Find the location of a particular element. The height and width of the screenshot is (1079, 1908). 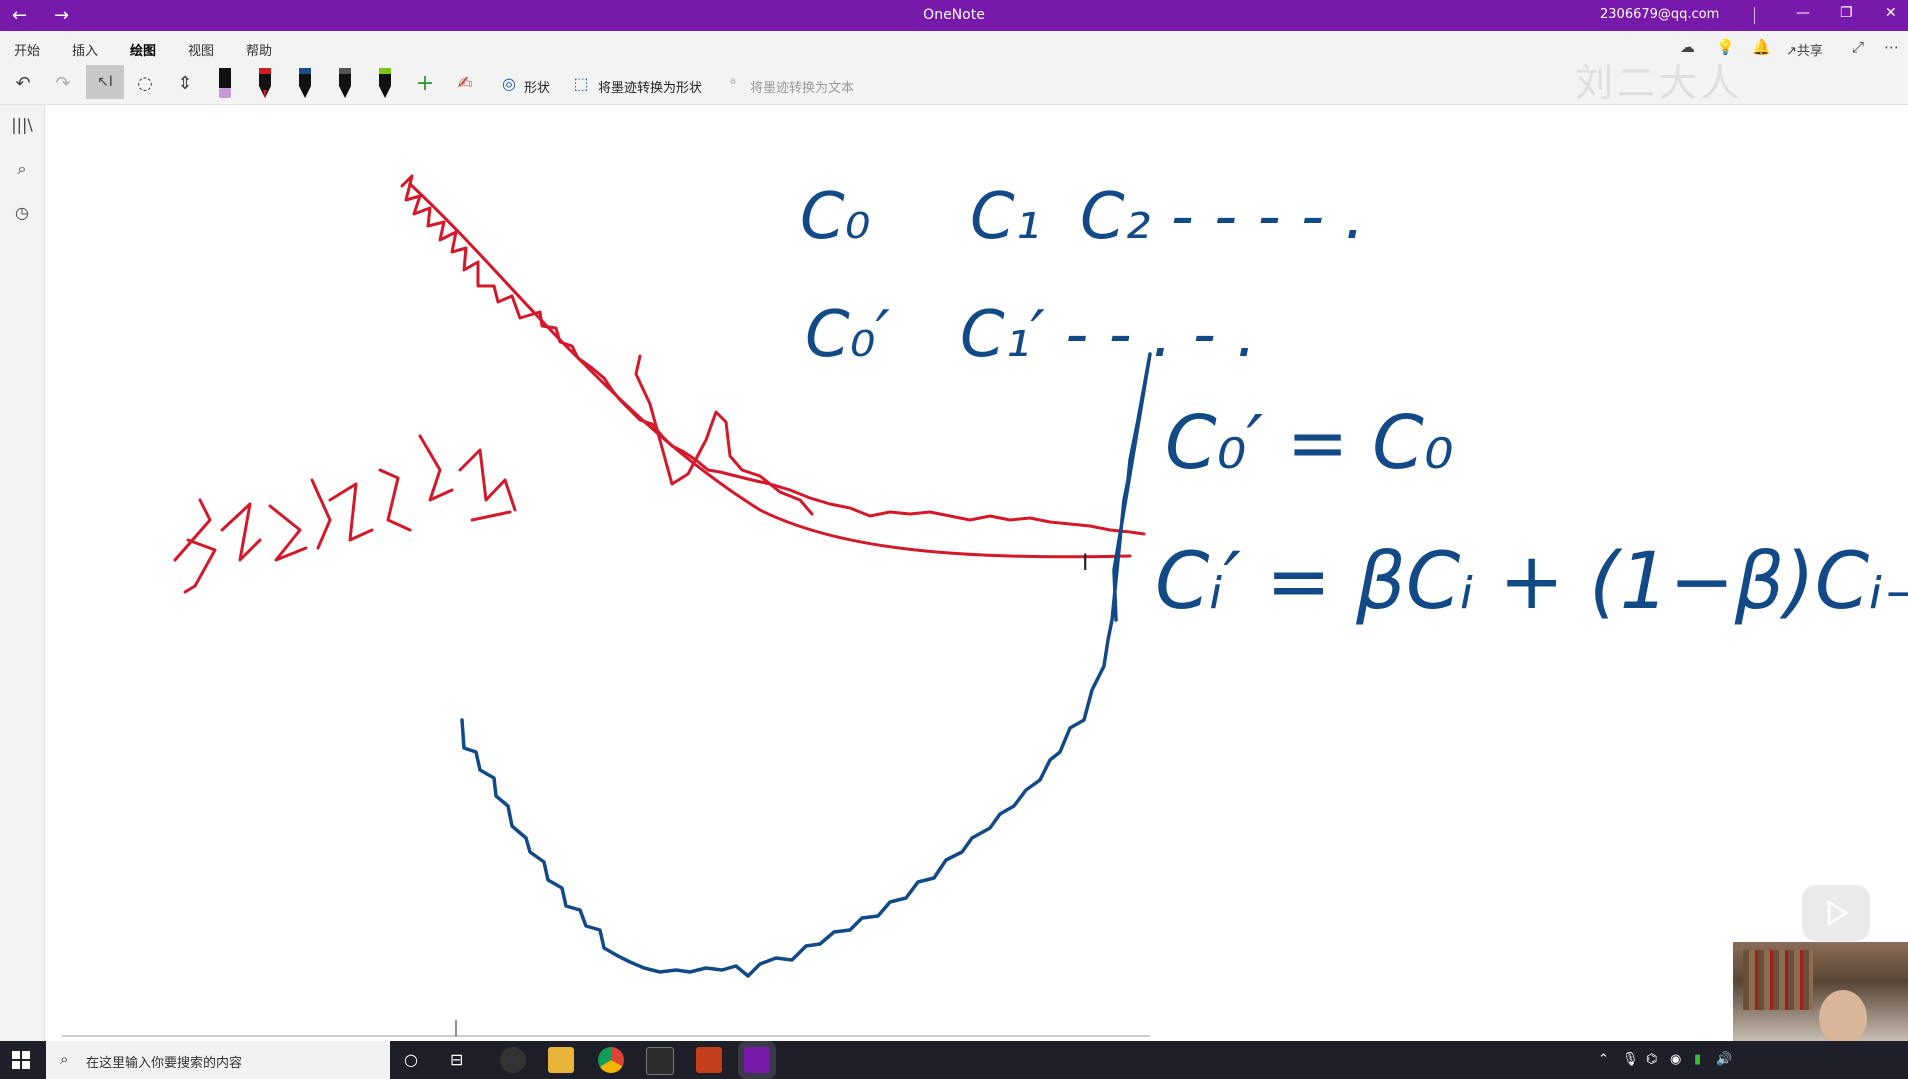

presenter-face is located at coordinates (1843, 1016).